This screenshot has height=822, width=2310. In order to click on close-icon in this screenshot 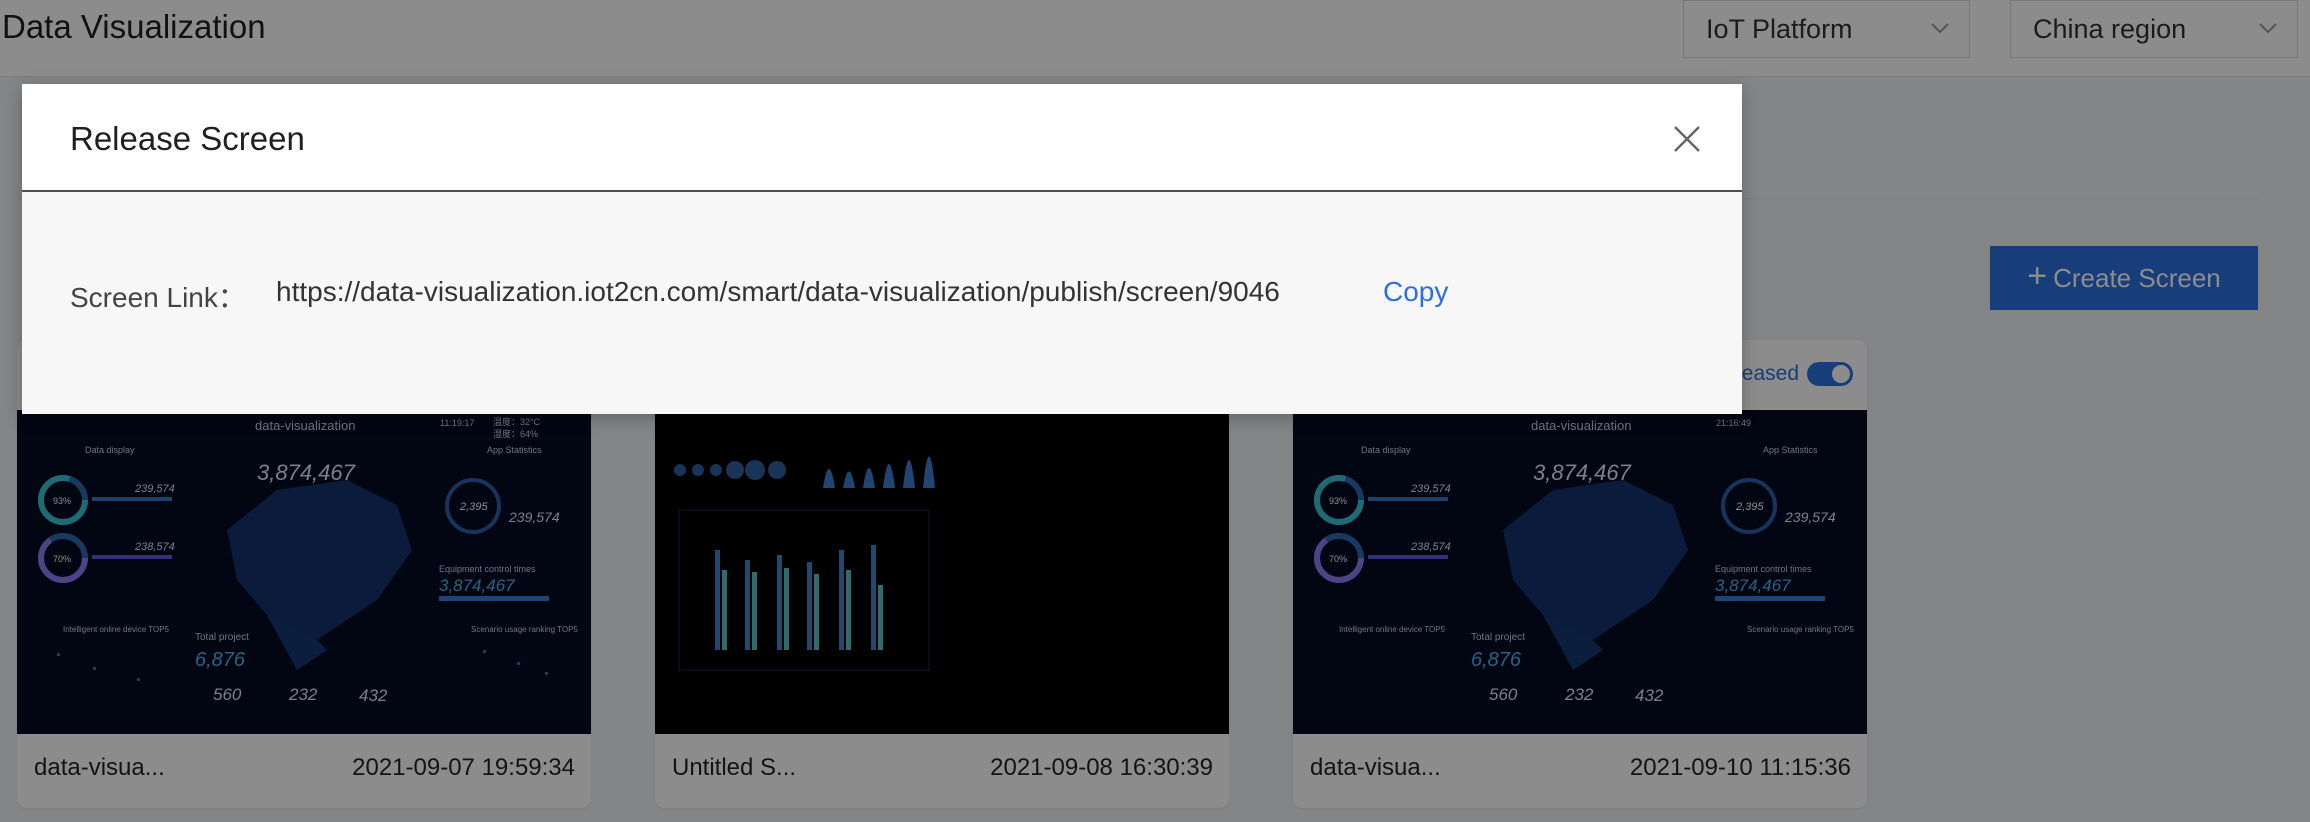, I will do `click(1687, 139)`.